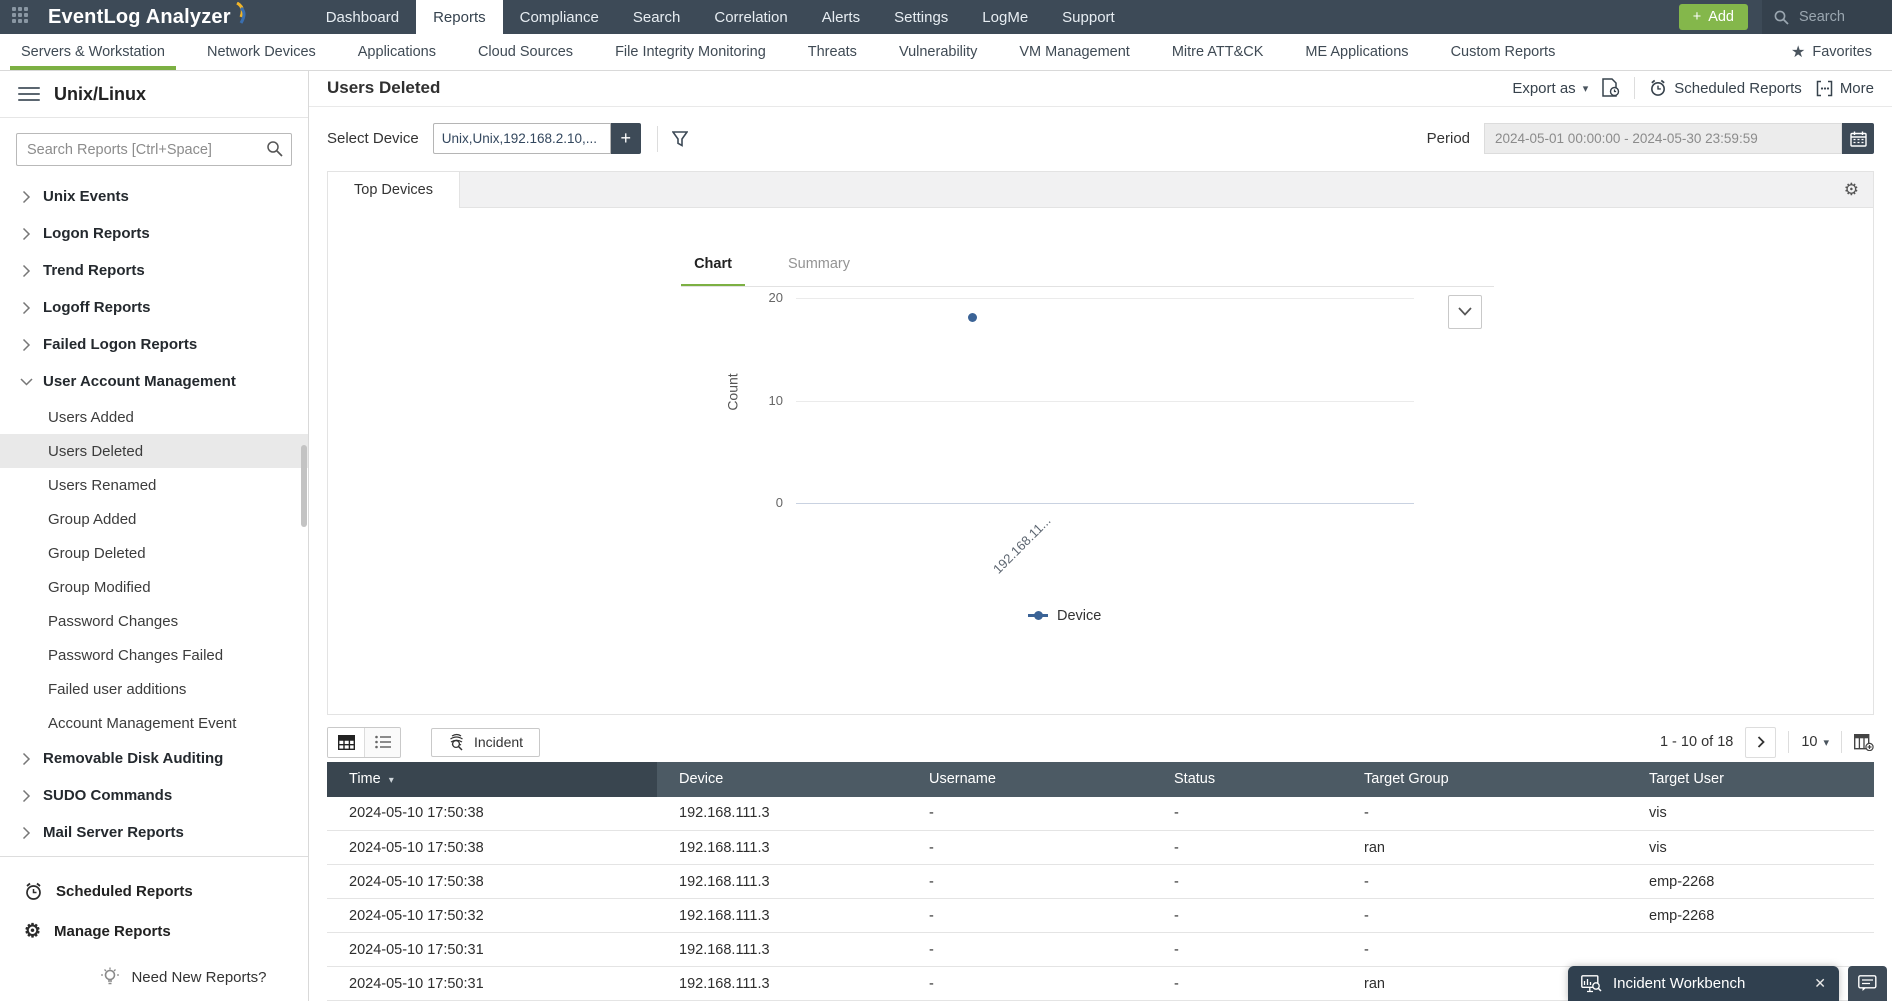  Describe the element at coordinates (1858, 139) in the screenshot. I see `calendar-button` at that location.